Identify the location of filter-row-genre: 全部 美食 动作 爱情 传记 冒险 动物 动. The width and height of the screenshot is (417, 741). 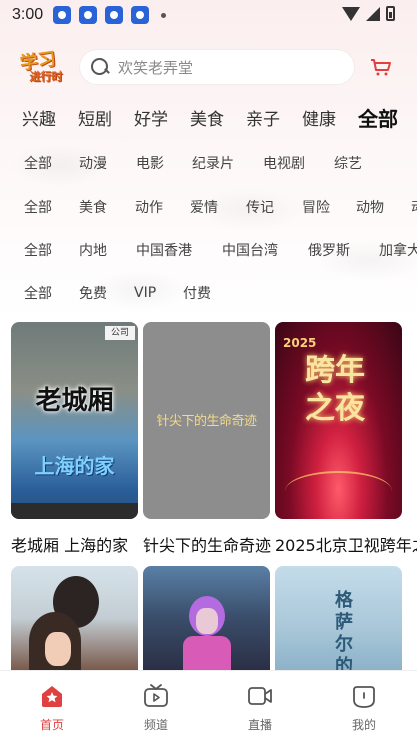
(220, 207).